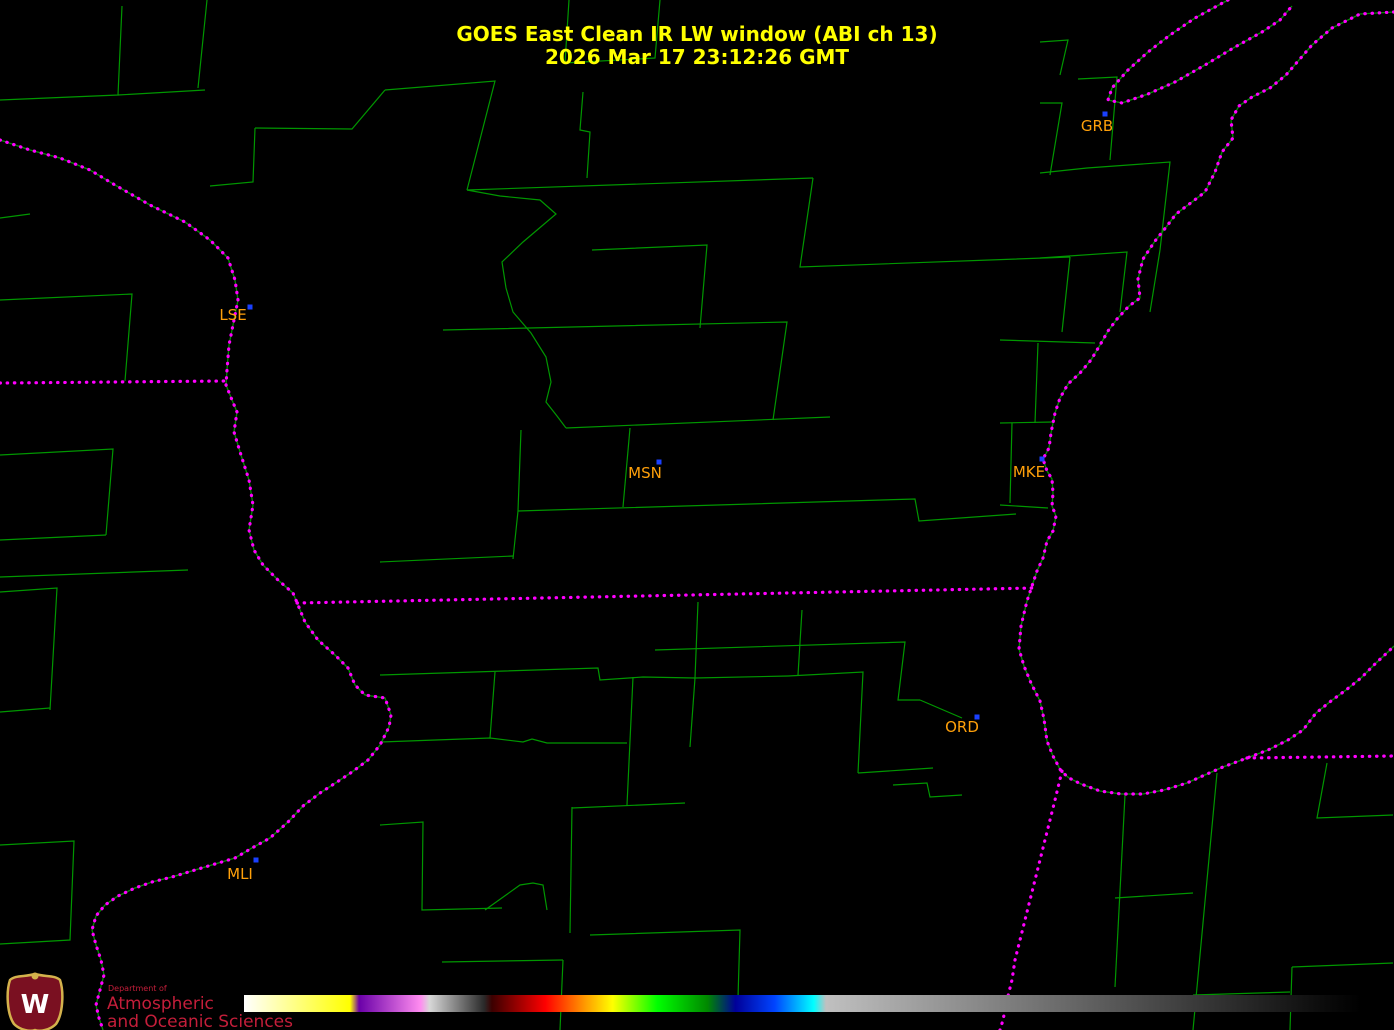 Image resolution: width=1394 pixels, height=1030 pixels. Describe the element at coordinates (137, 988) in the screenshot. I see `logo-dept-line: Department of` at that location.